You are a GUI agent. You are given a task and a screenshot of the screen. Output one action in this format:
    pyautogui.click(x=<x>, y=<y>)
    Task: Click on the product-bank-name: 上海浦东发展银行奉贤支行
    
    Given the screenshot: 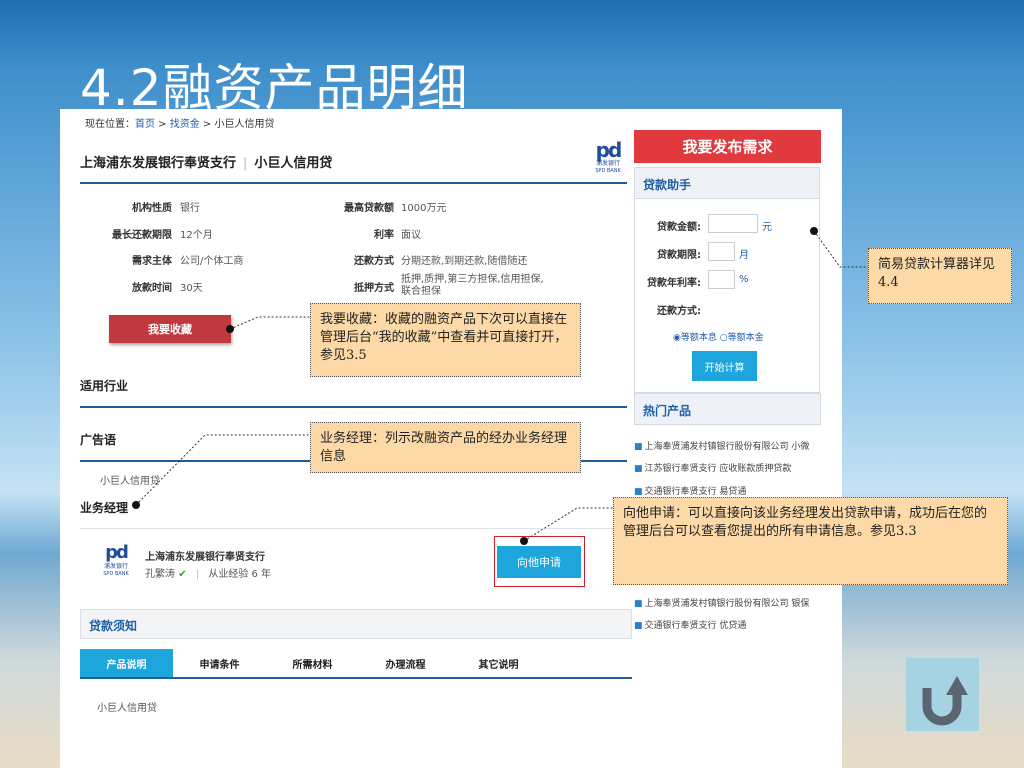 What is the action you would take?
    pyautogui.click(x=158, y=163)
    